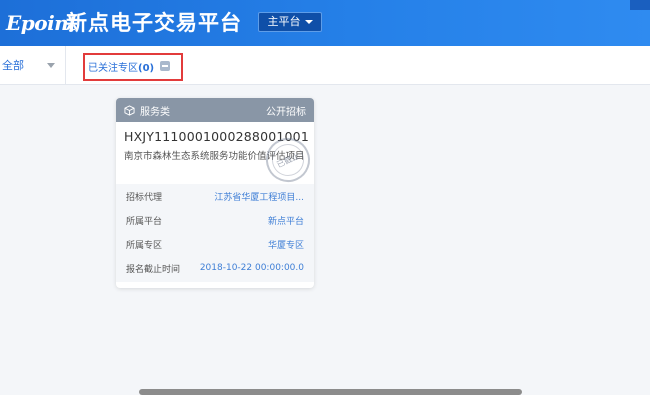  I want to click on card-header: 服务类 公开招标, so click(215, 110).